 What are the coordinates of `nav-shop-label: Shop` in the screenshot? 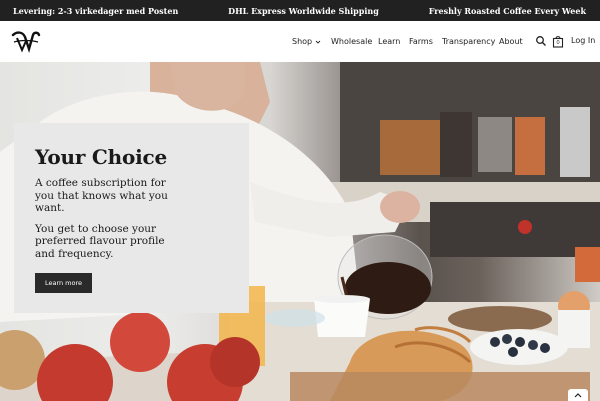 It's located at (302, 41).